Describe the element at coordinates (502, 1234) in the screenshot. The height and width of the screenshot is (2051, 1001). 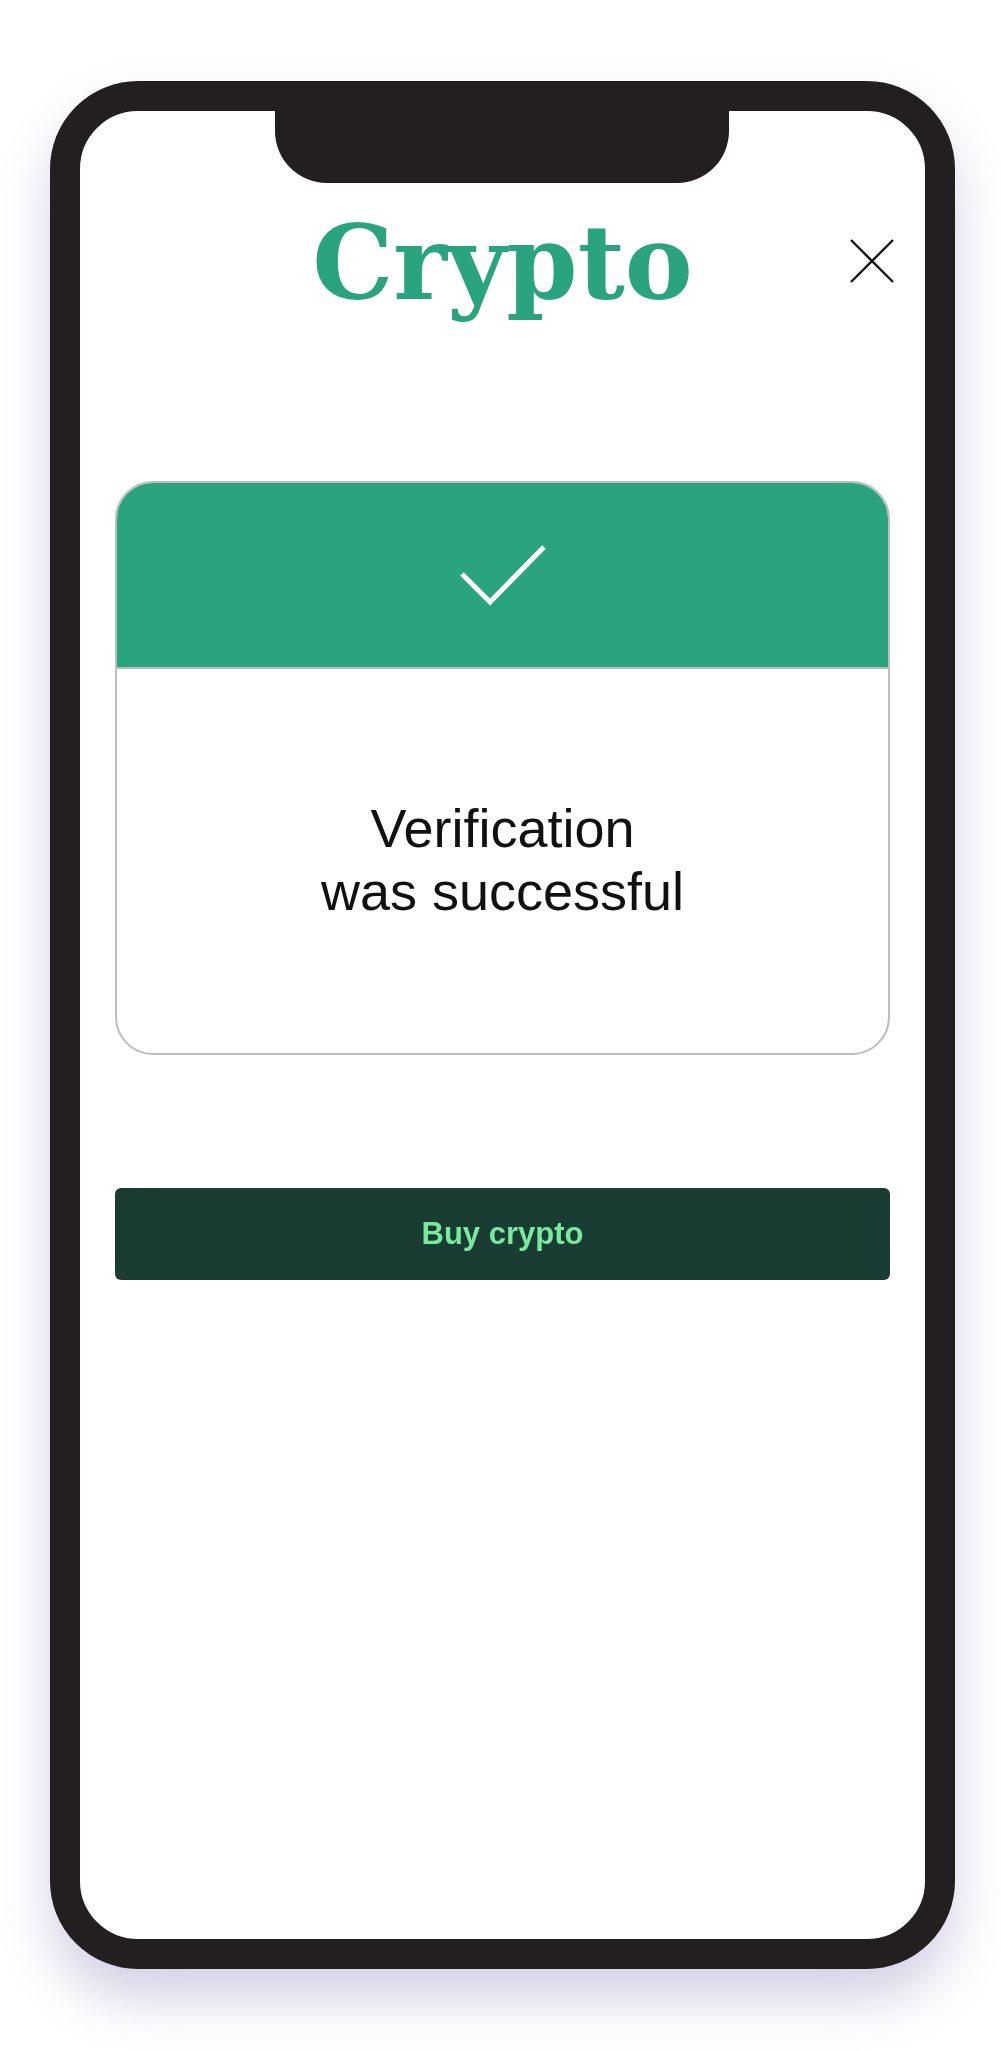
I see `buy-button: Buy crypto` at that location.